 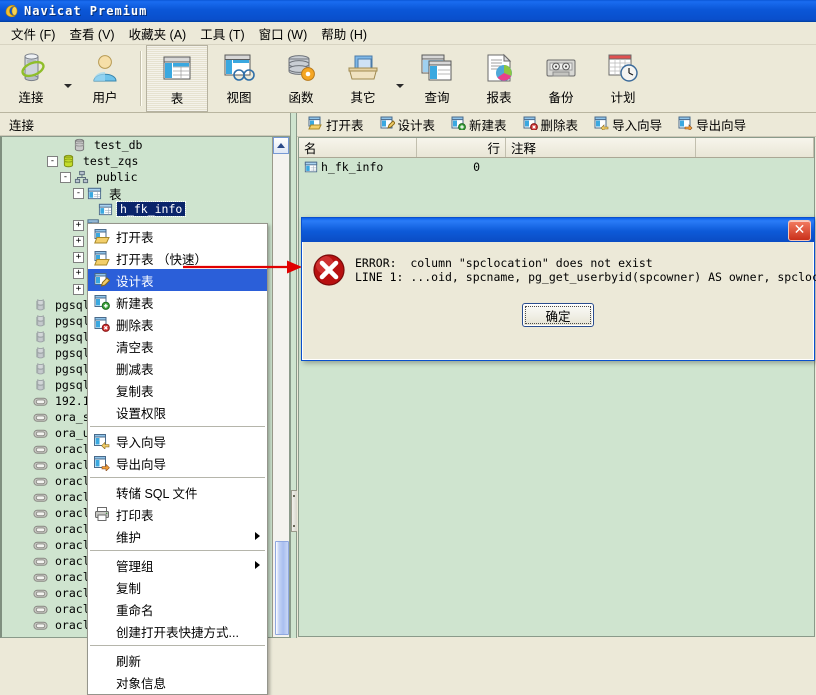 I want to click on context-menu-item: 重命名, so click(x=177, y=609).